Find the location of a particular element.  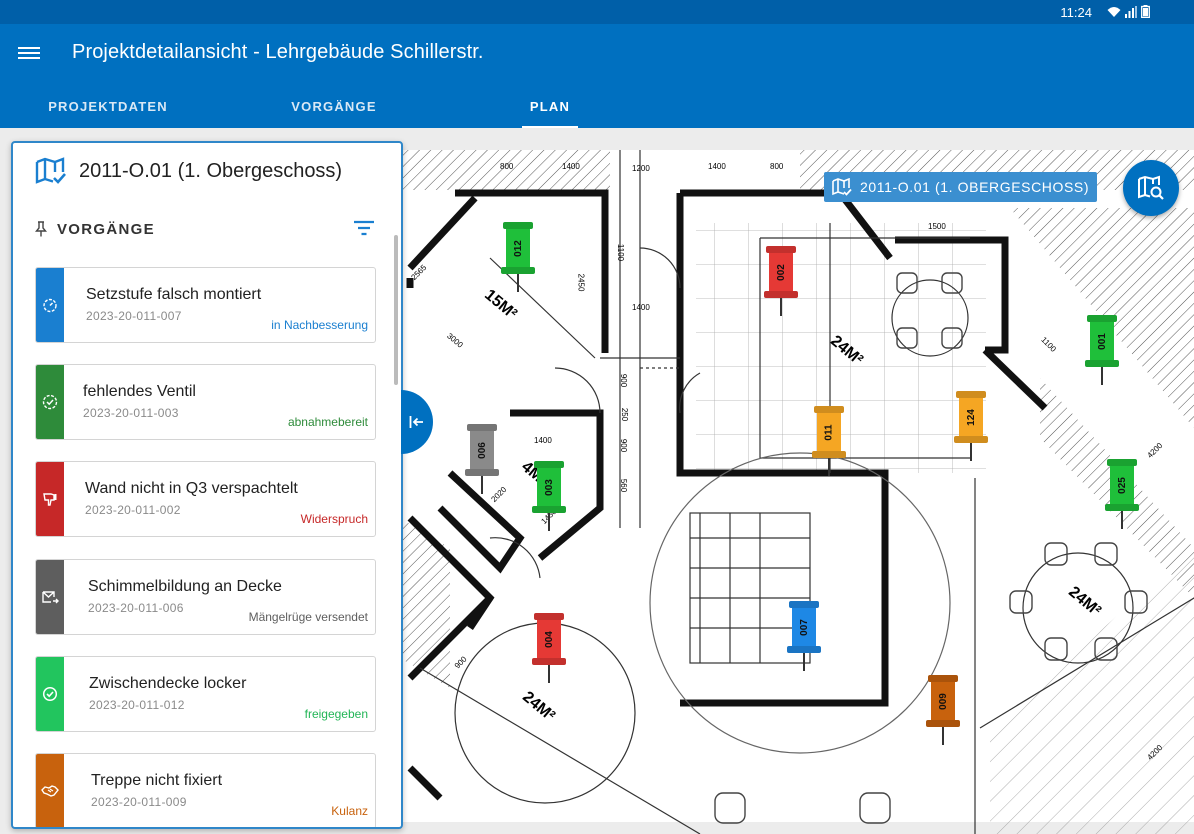

pin-number-text: 007 is located at coordinates (804, 627).